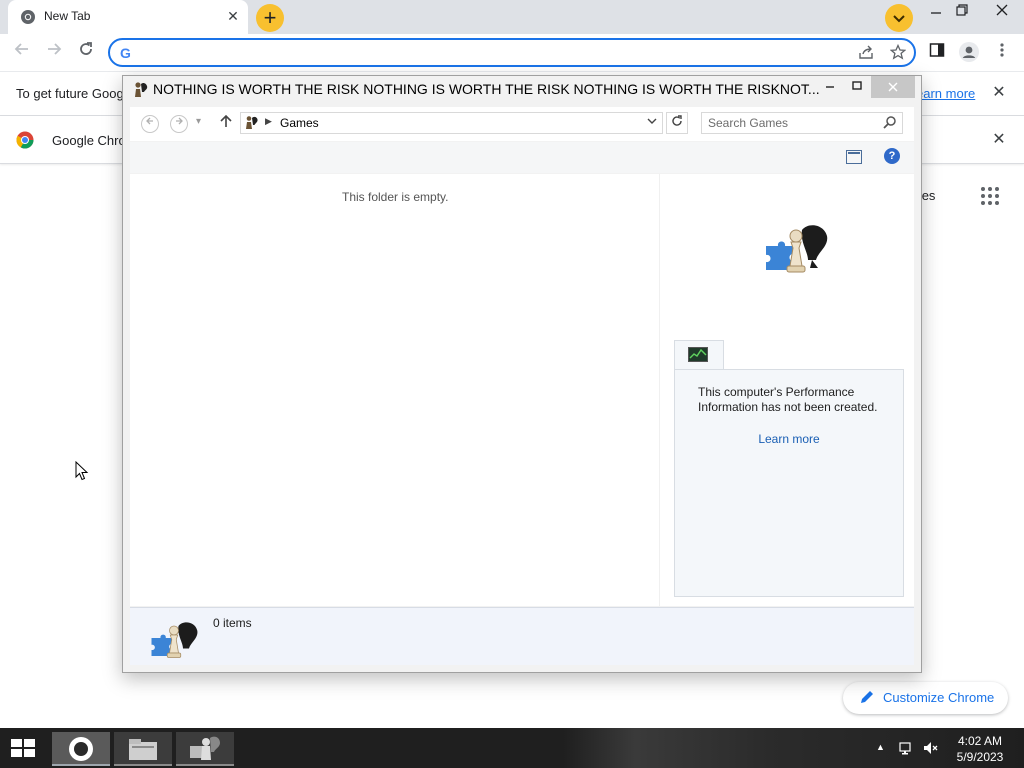 This screenshot has width=1024, height=768. What do you see at coordinates (659, 390) in the screenshot?
I see `pane-divider` at bounding box center [659, 390].